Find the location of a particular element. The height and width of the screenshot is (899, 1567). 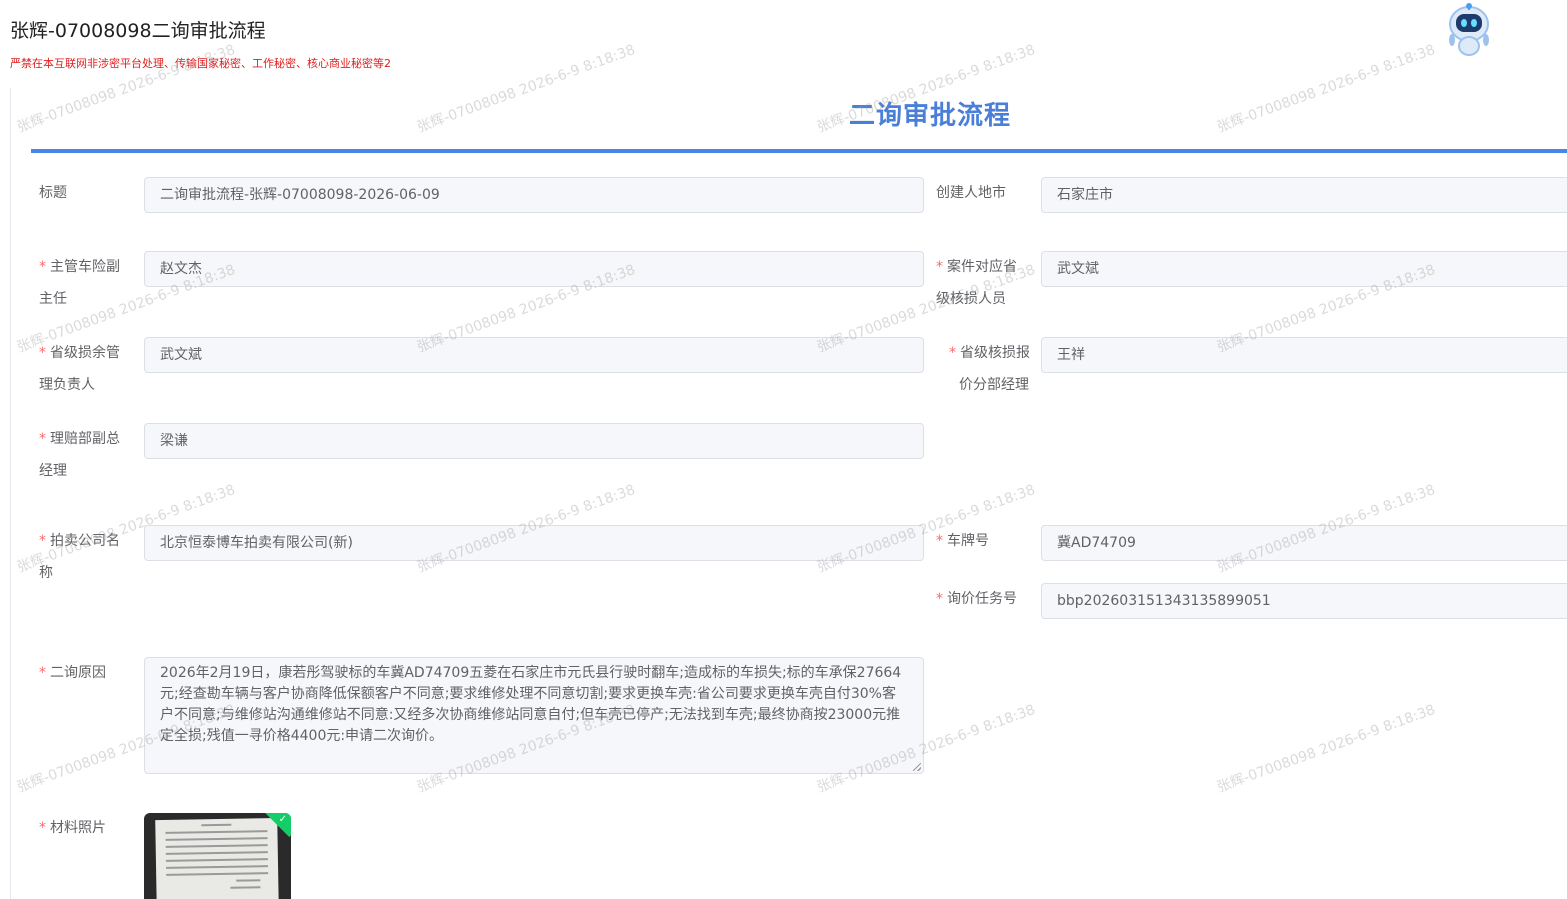

creator-city-field: 石家庄市 is located at coordinates (1304, 195).